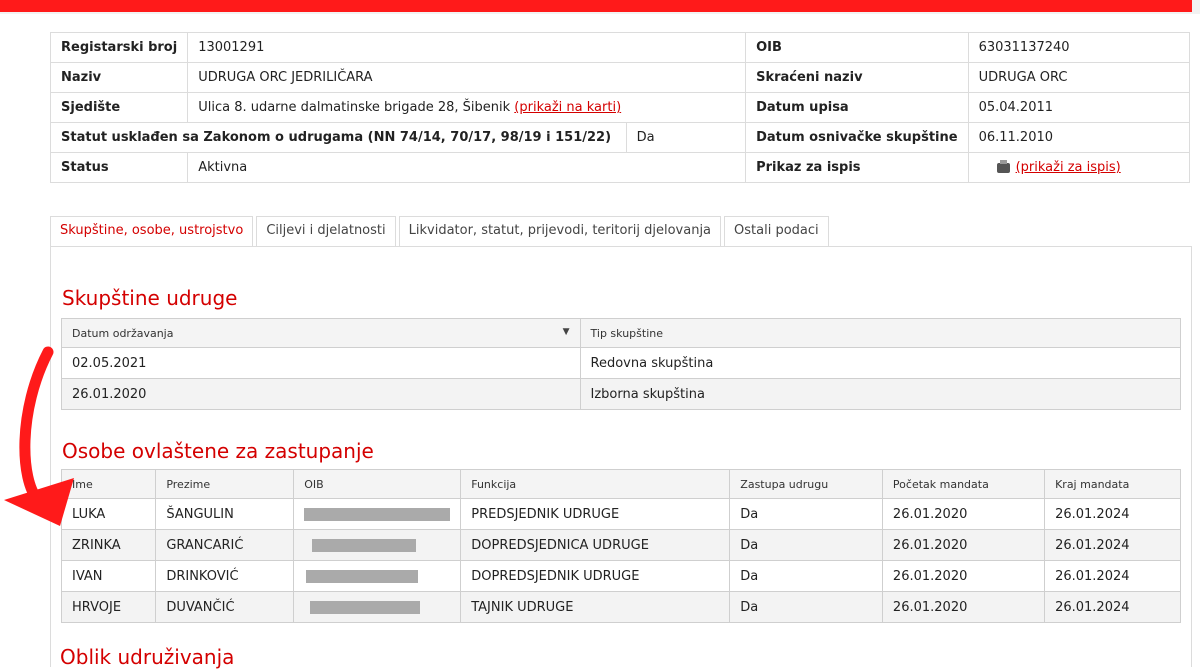  I want to click on ime-cell: IVAN, so click(108, 576).